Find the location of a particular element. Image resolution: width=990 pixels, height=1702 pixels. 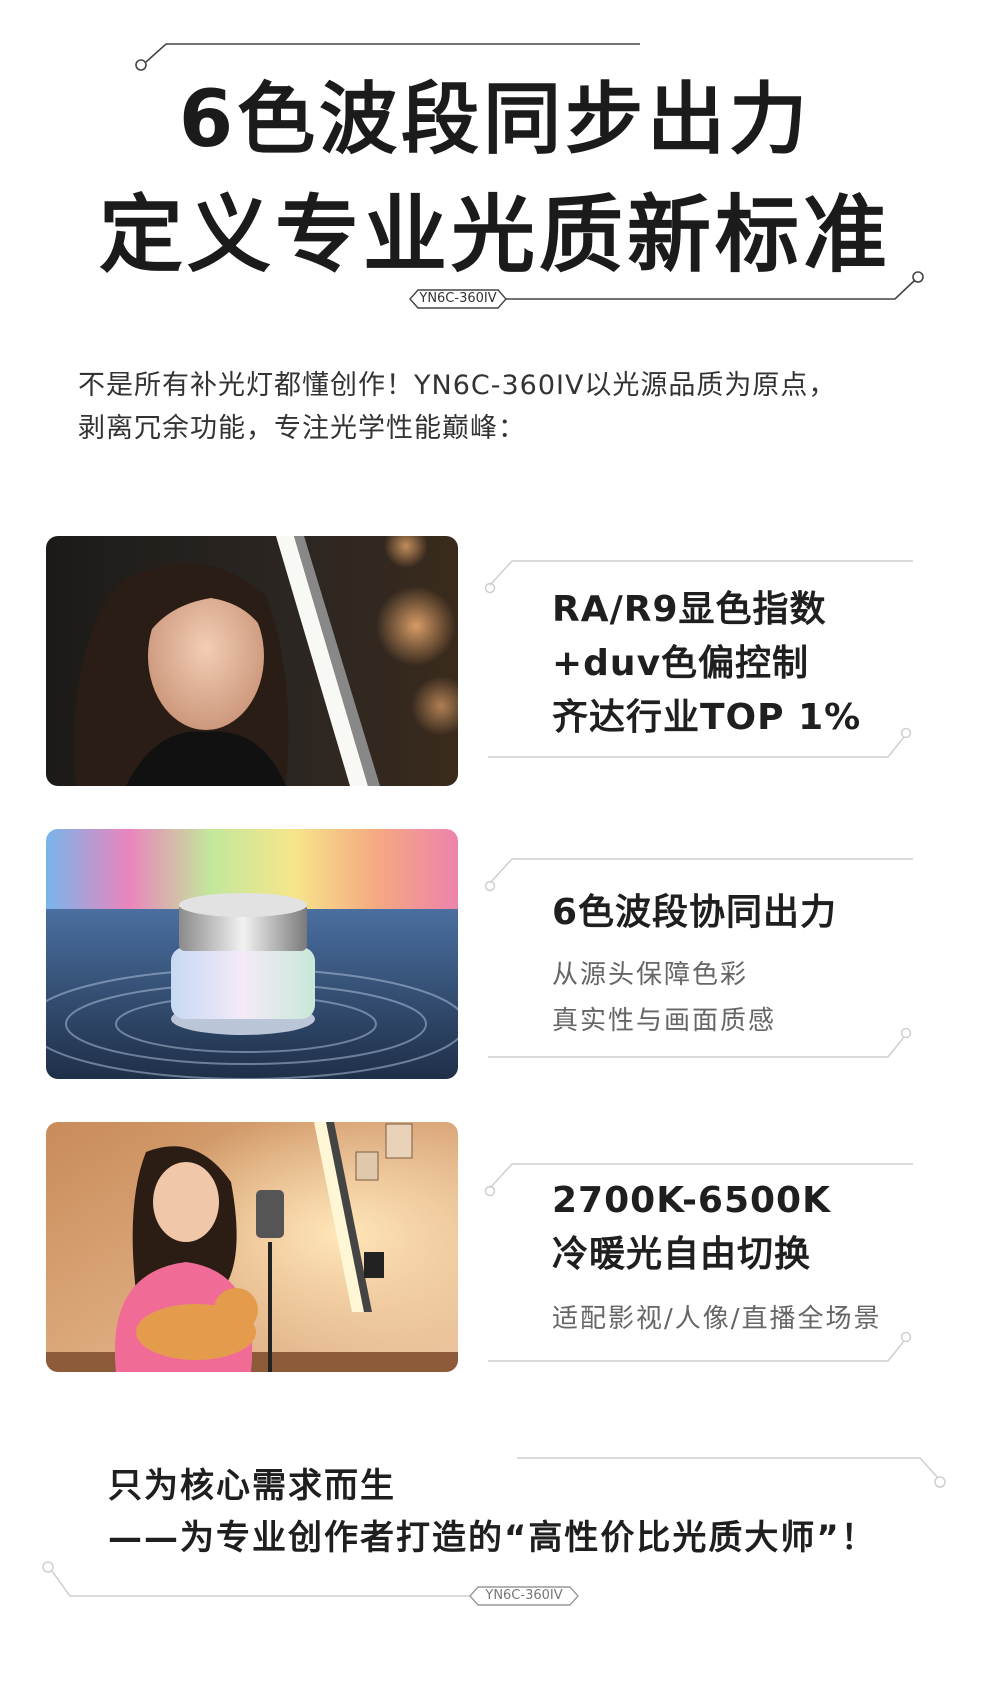

model-tag-top: YN6C-360IV is located at coordinates (458, 298).